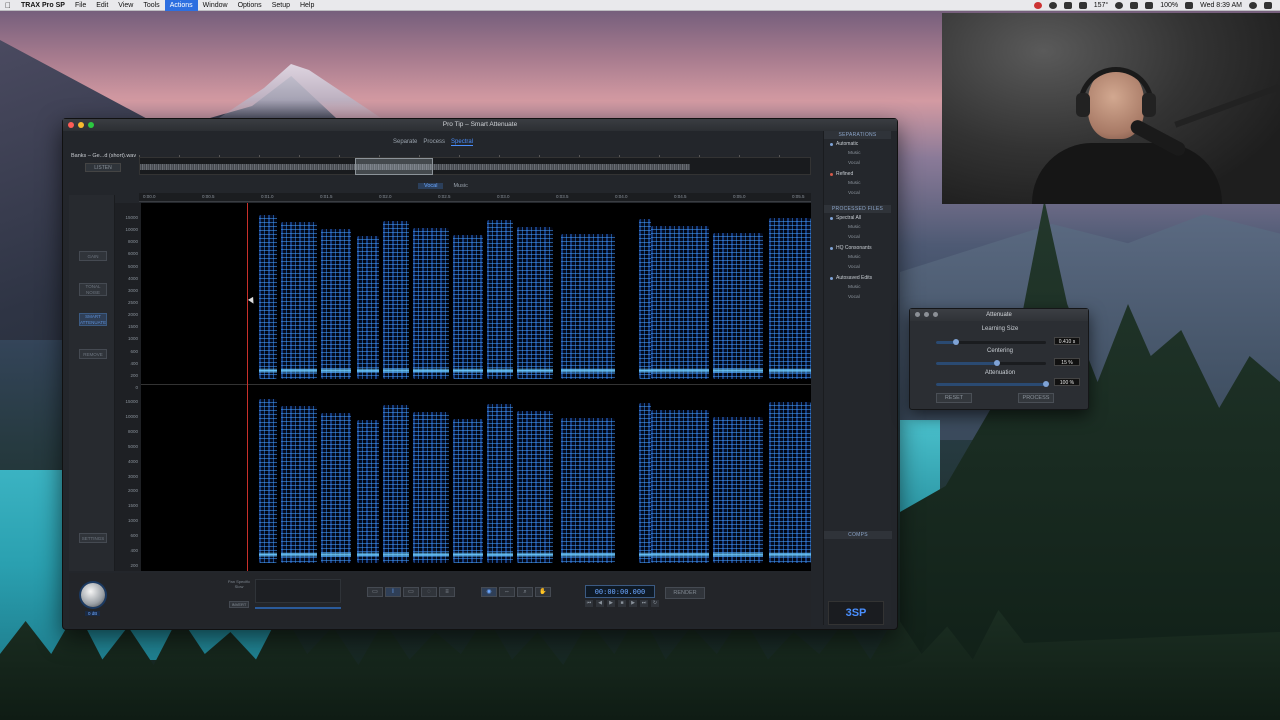 Image resolution: width=1280 pixels, height=720 pixels. What do you see at coordinates (476, 294) in the screenshot?
I see `spectrogram-channel-left` at bounding box center [476, 294].